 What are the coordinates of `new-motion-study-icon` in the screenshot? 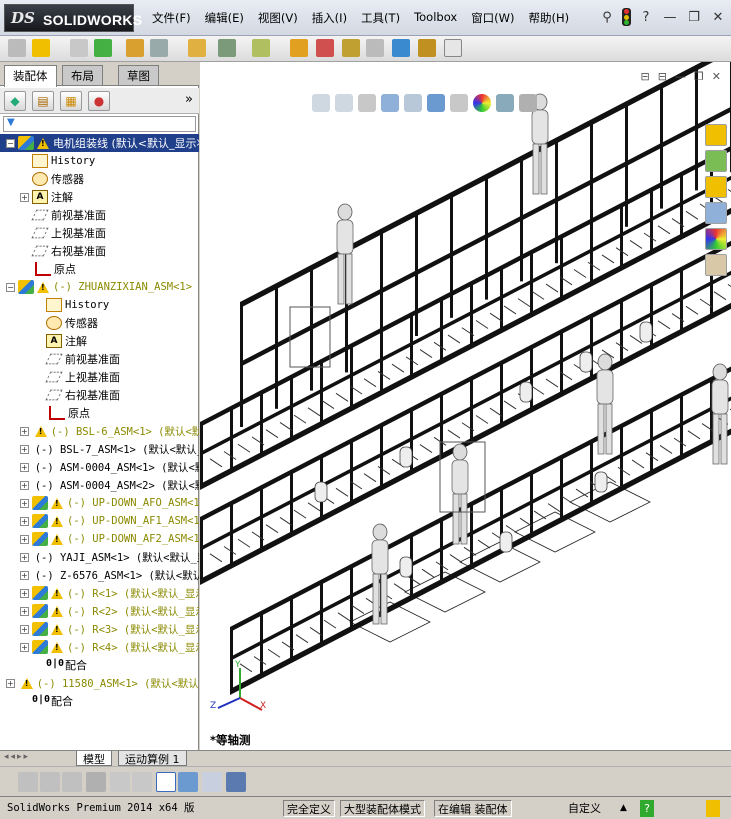 It's located at (375, 48).